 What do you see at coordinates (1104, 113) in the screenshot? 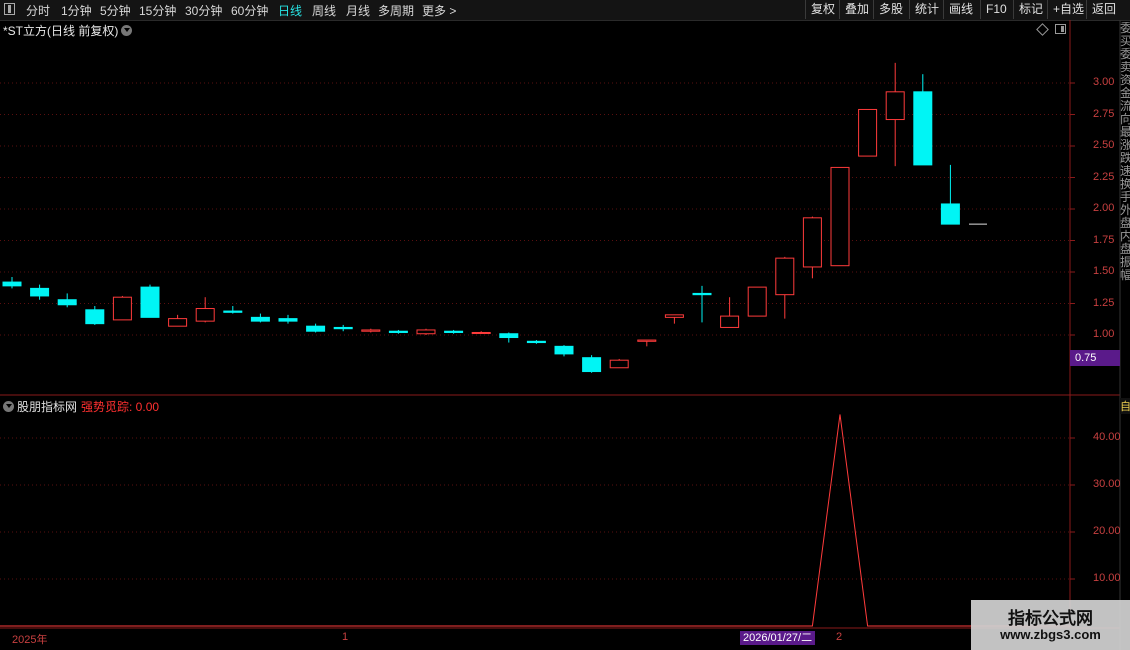
I see `price-tick-label: 2.75` at bounding box center [1104, 113].